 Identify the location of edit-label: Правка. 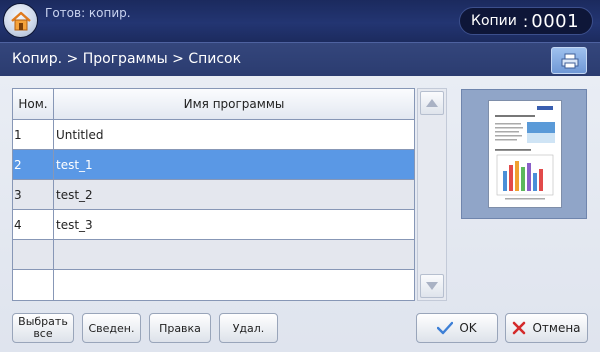
(180, 328).